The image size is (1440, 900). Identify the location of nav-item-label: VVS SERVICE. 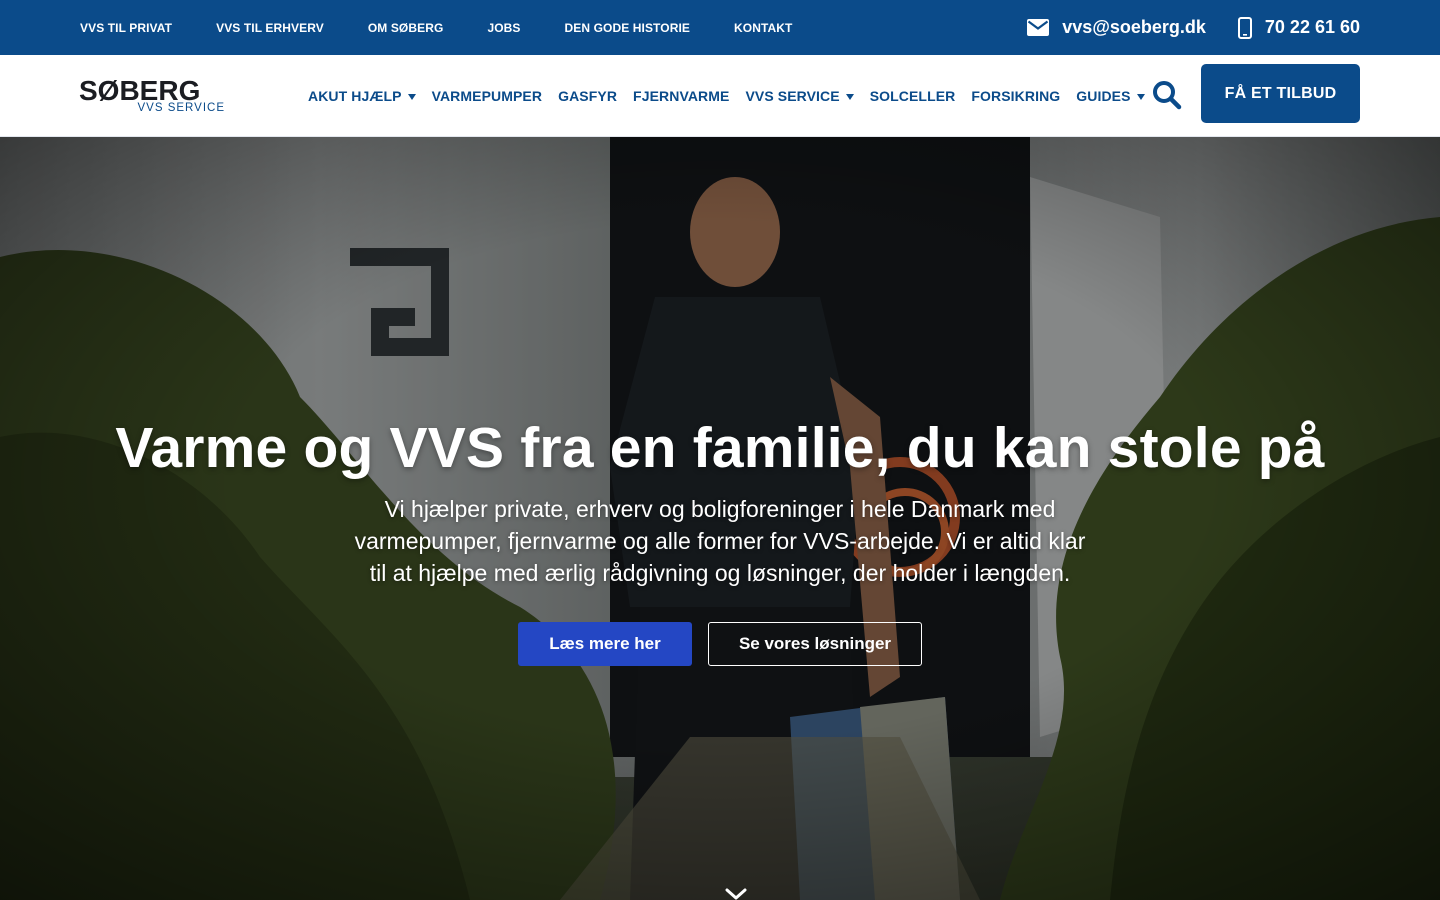
(792, 96).